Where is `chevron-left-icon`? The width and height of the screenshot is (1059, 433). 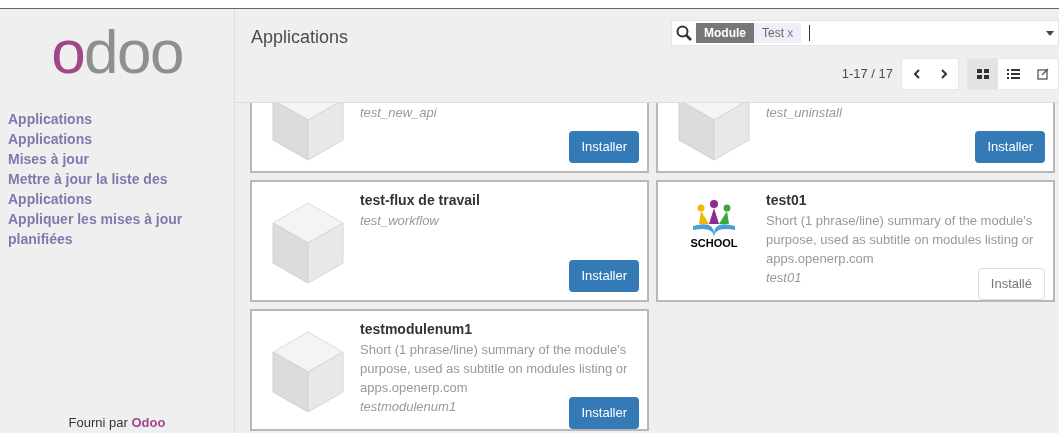 chevron-left-icon is located at coordinates (916, 74).